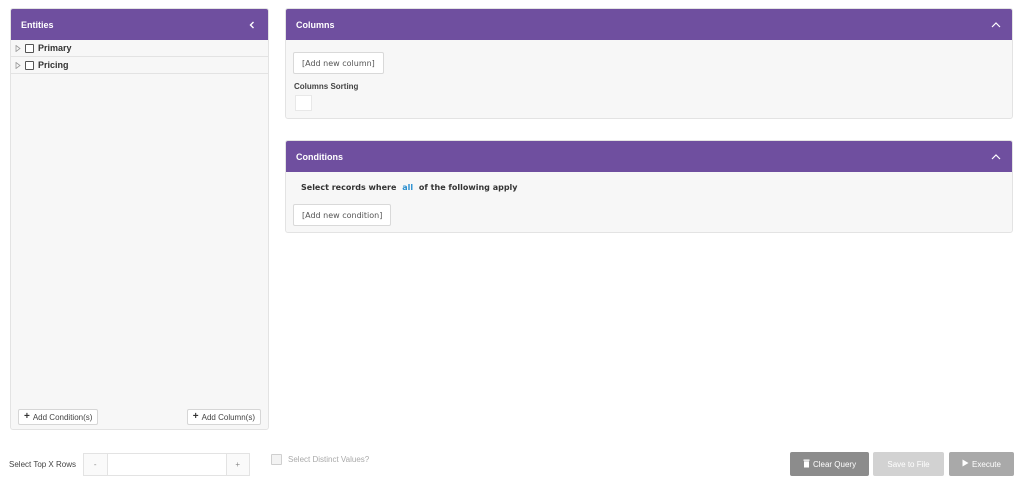 The height and width of the screenshot is (482, 1024). What do you see at coordinates (468, 187) in the screenshot?
I see `conditions-suffix: of the following apply` at bounding box center [468, 187].